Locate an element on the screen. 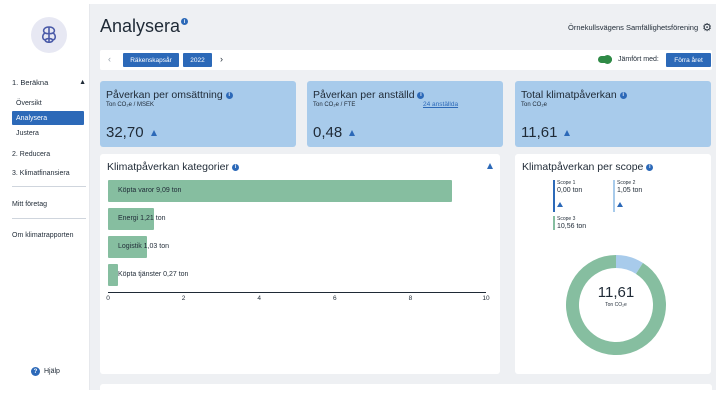  donut-center: 11,61 Ton CO₂e is located at coordinates (616, 296).